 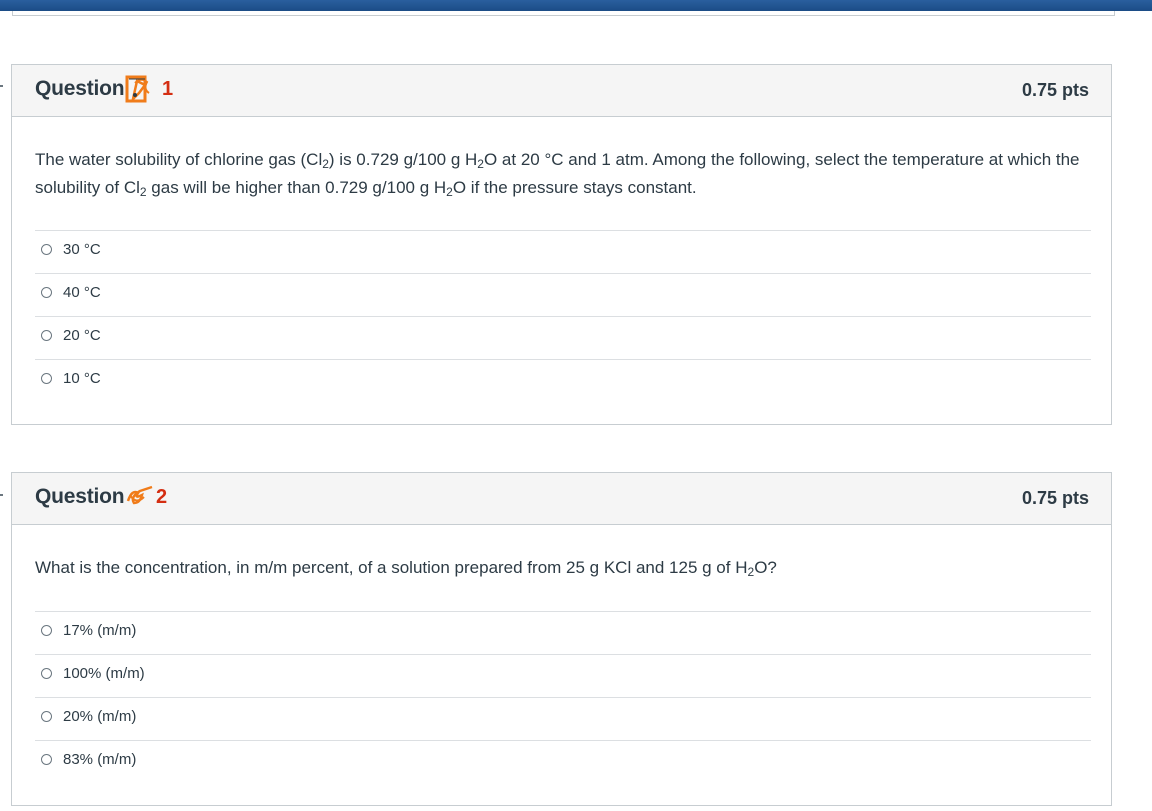 I want to click on answer-option: 10 °C, so click(x=563, y=380).